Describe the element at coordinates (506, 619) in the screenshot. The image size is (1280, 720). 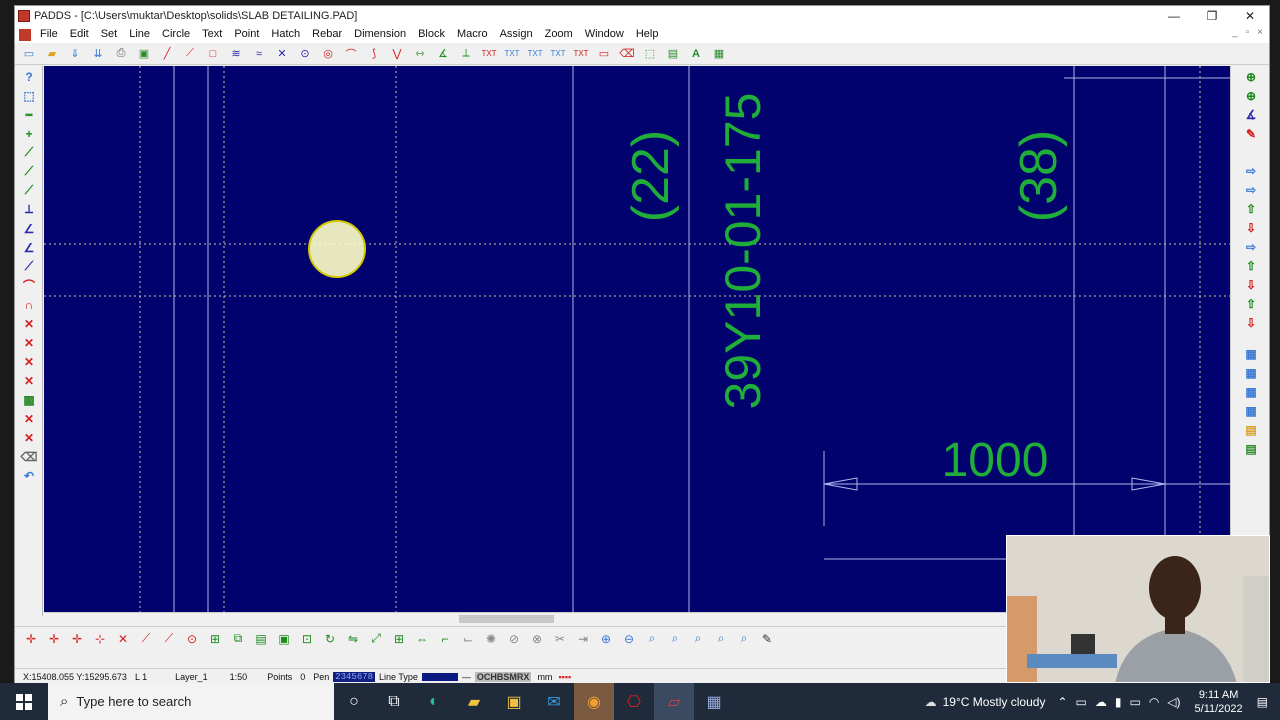
I see `horizontal-scroll-thumb` at that location.